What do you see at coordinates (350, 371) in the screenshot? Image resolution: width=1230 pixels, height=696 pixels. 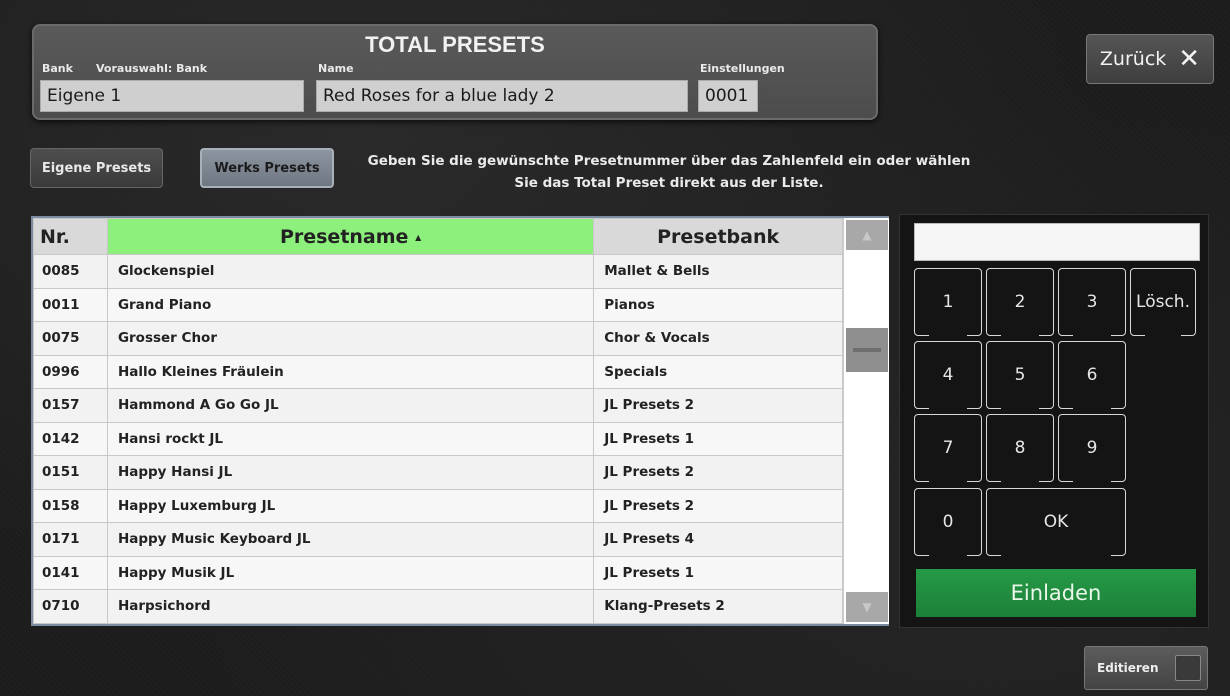 I see `cell-presetname: Hallo Kleines Fräulein` at bounding box center [350, 371].